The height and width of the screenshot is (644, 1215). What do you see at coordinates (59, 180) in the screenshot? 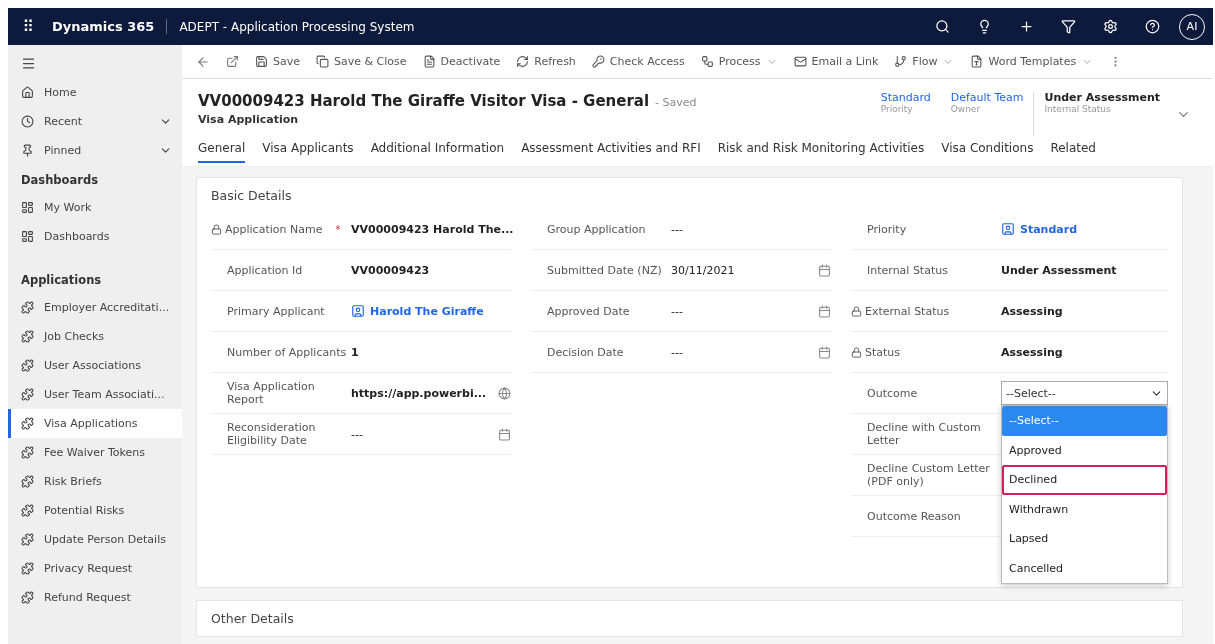
I see `nav-group-title: Dashboards` at bounding box center [59, 180].